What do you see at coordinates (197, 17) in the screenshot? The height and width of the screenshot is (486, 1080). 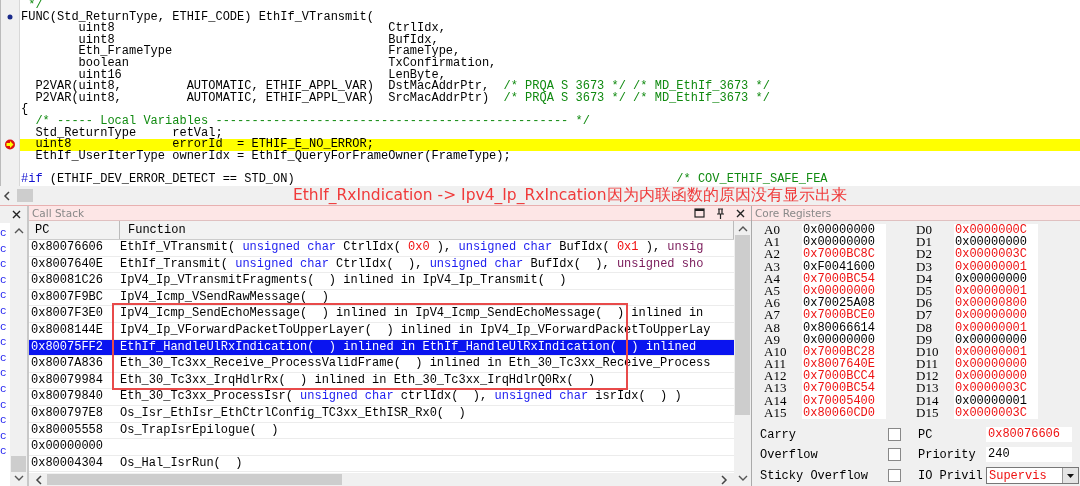 I see `code-line: FUNC(Std_ReturnType, ETHIF_CODE) EthIf_VTransmit(` at bounding box center [197, 17].